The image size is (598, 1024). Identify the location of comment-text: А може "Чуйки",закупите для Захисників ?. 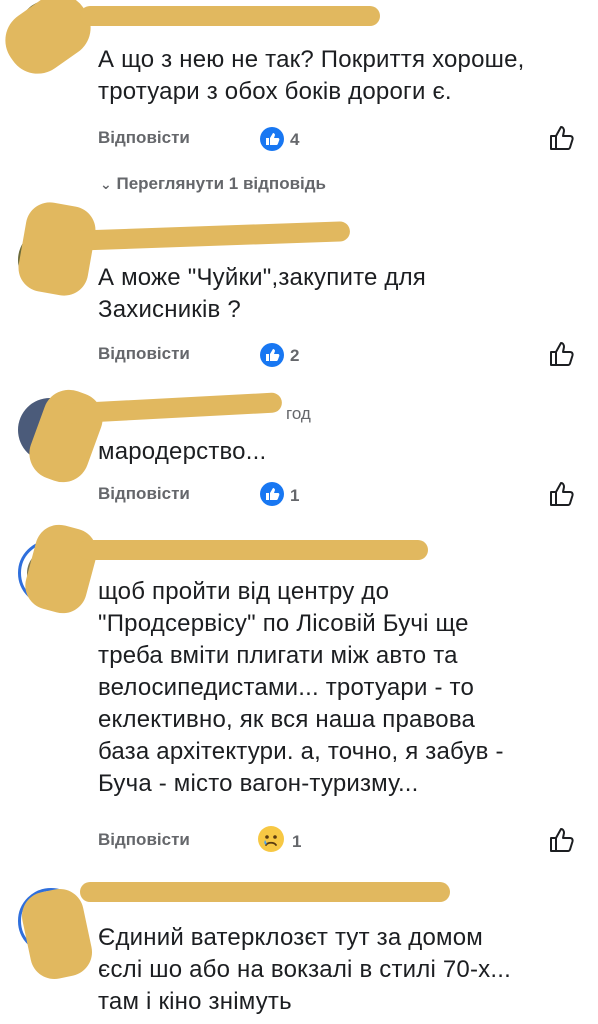
(262, 293).